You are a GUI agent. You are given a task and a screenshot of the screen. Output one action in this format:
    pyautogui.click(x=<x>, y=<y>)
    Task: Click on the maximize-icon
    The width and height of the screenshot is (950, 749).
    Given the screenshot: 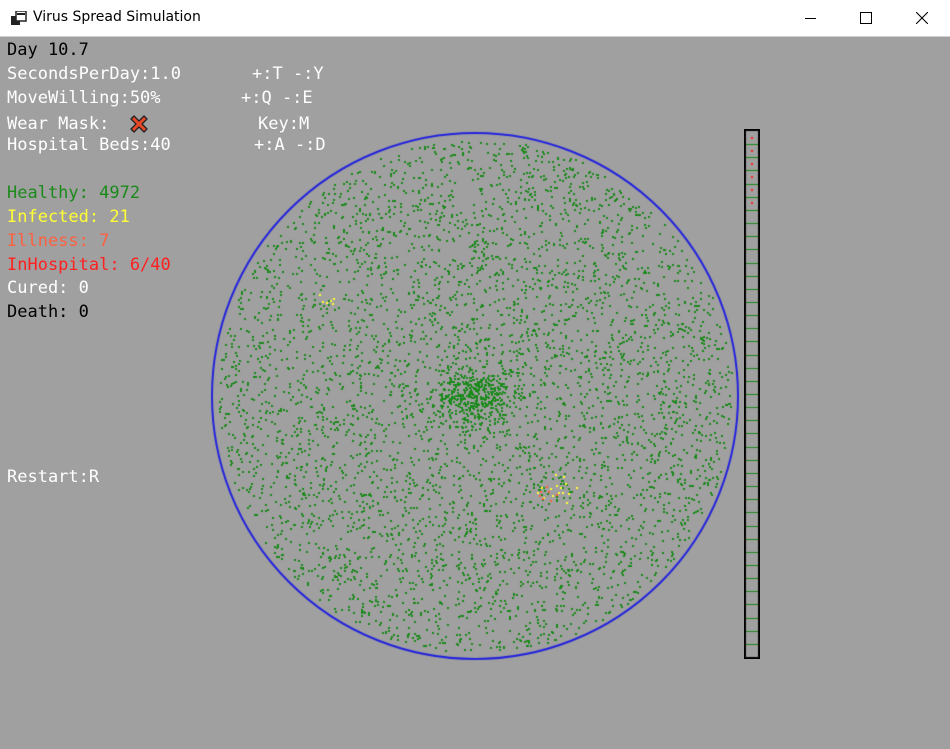 What is the action you would take?
    pyautogui.click(x=866, y=18)
    